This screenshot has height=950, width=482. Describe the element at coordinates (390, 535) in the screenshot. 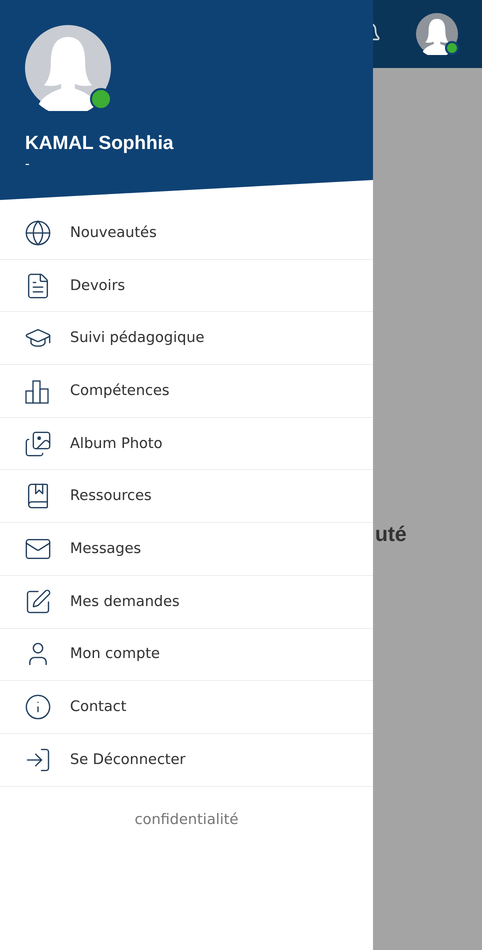

I see `page-title: uté` at that location.